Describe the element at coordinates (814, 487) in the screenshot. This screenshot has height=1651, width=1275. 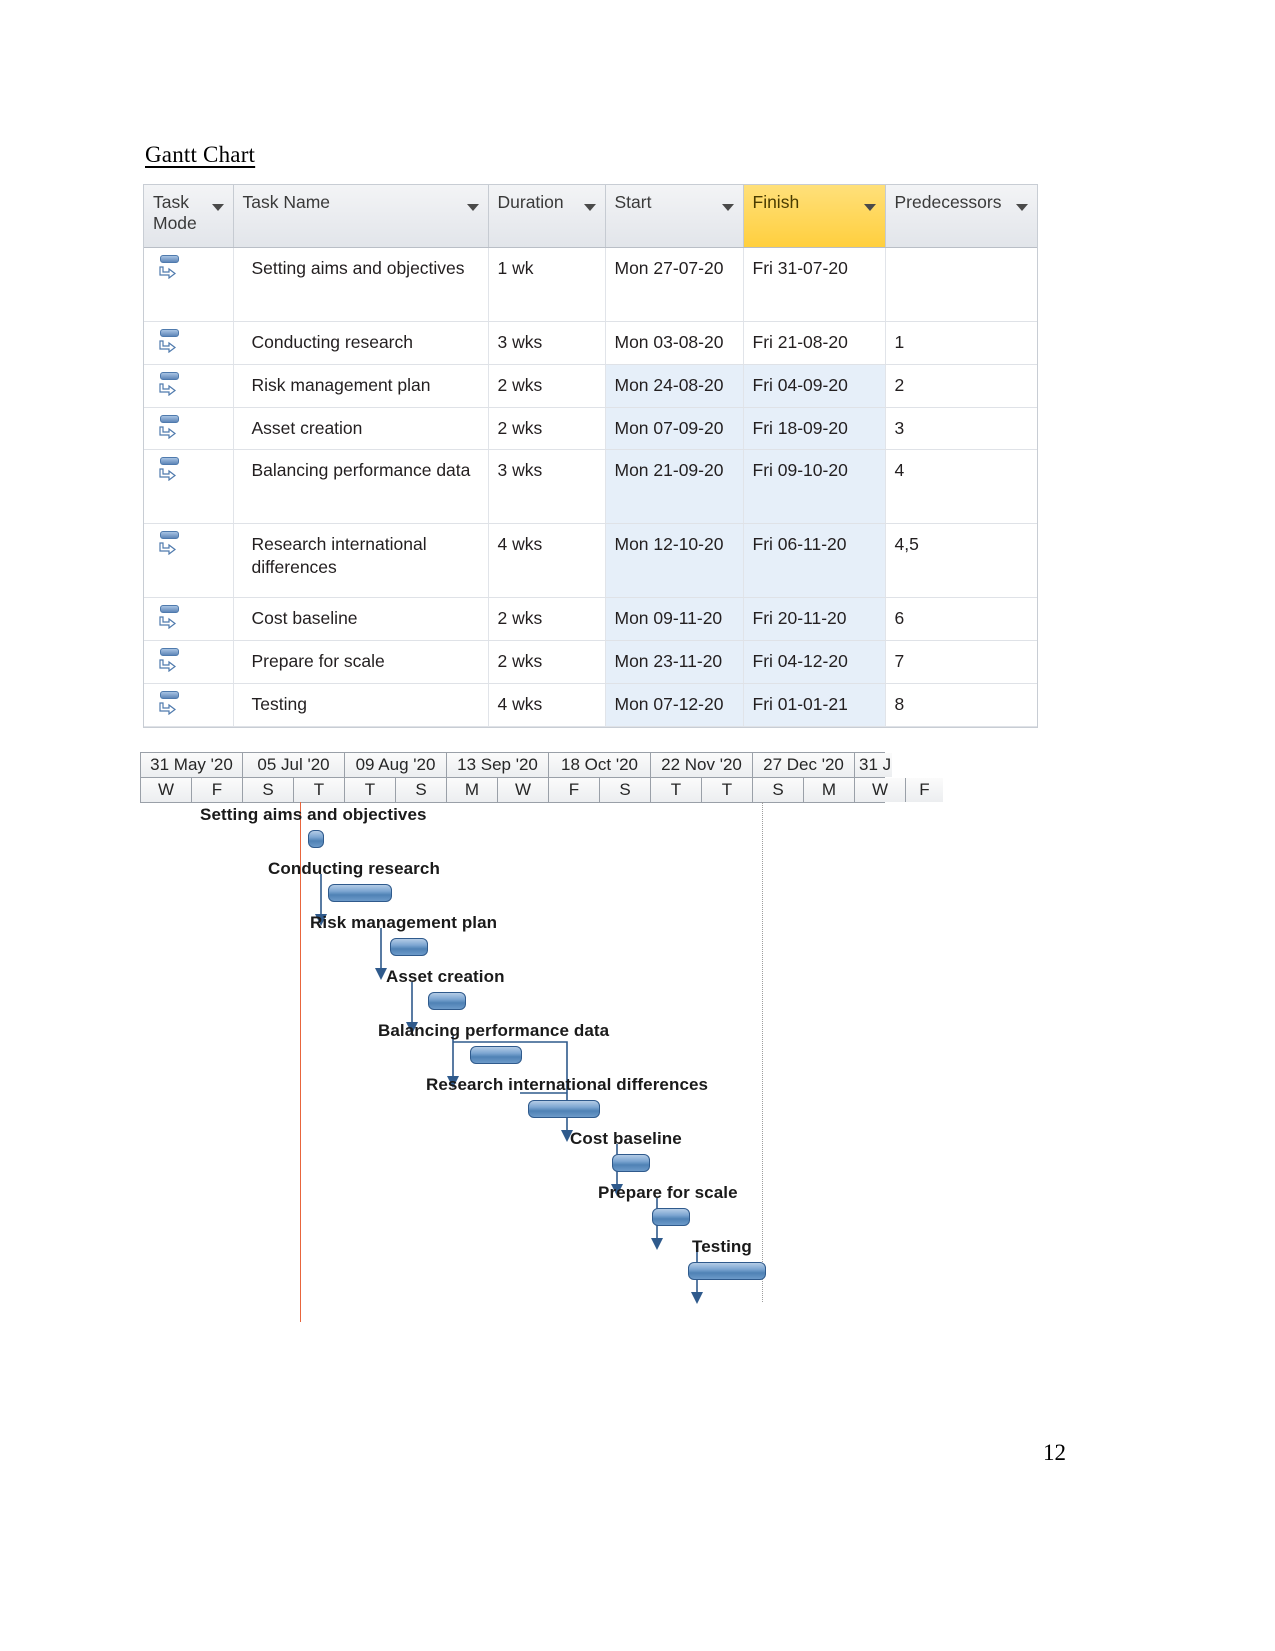
I see `cell-finish: Fri 09-10-20` at that location.